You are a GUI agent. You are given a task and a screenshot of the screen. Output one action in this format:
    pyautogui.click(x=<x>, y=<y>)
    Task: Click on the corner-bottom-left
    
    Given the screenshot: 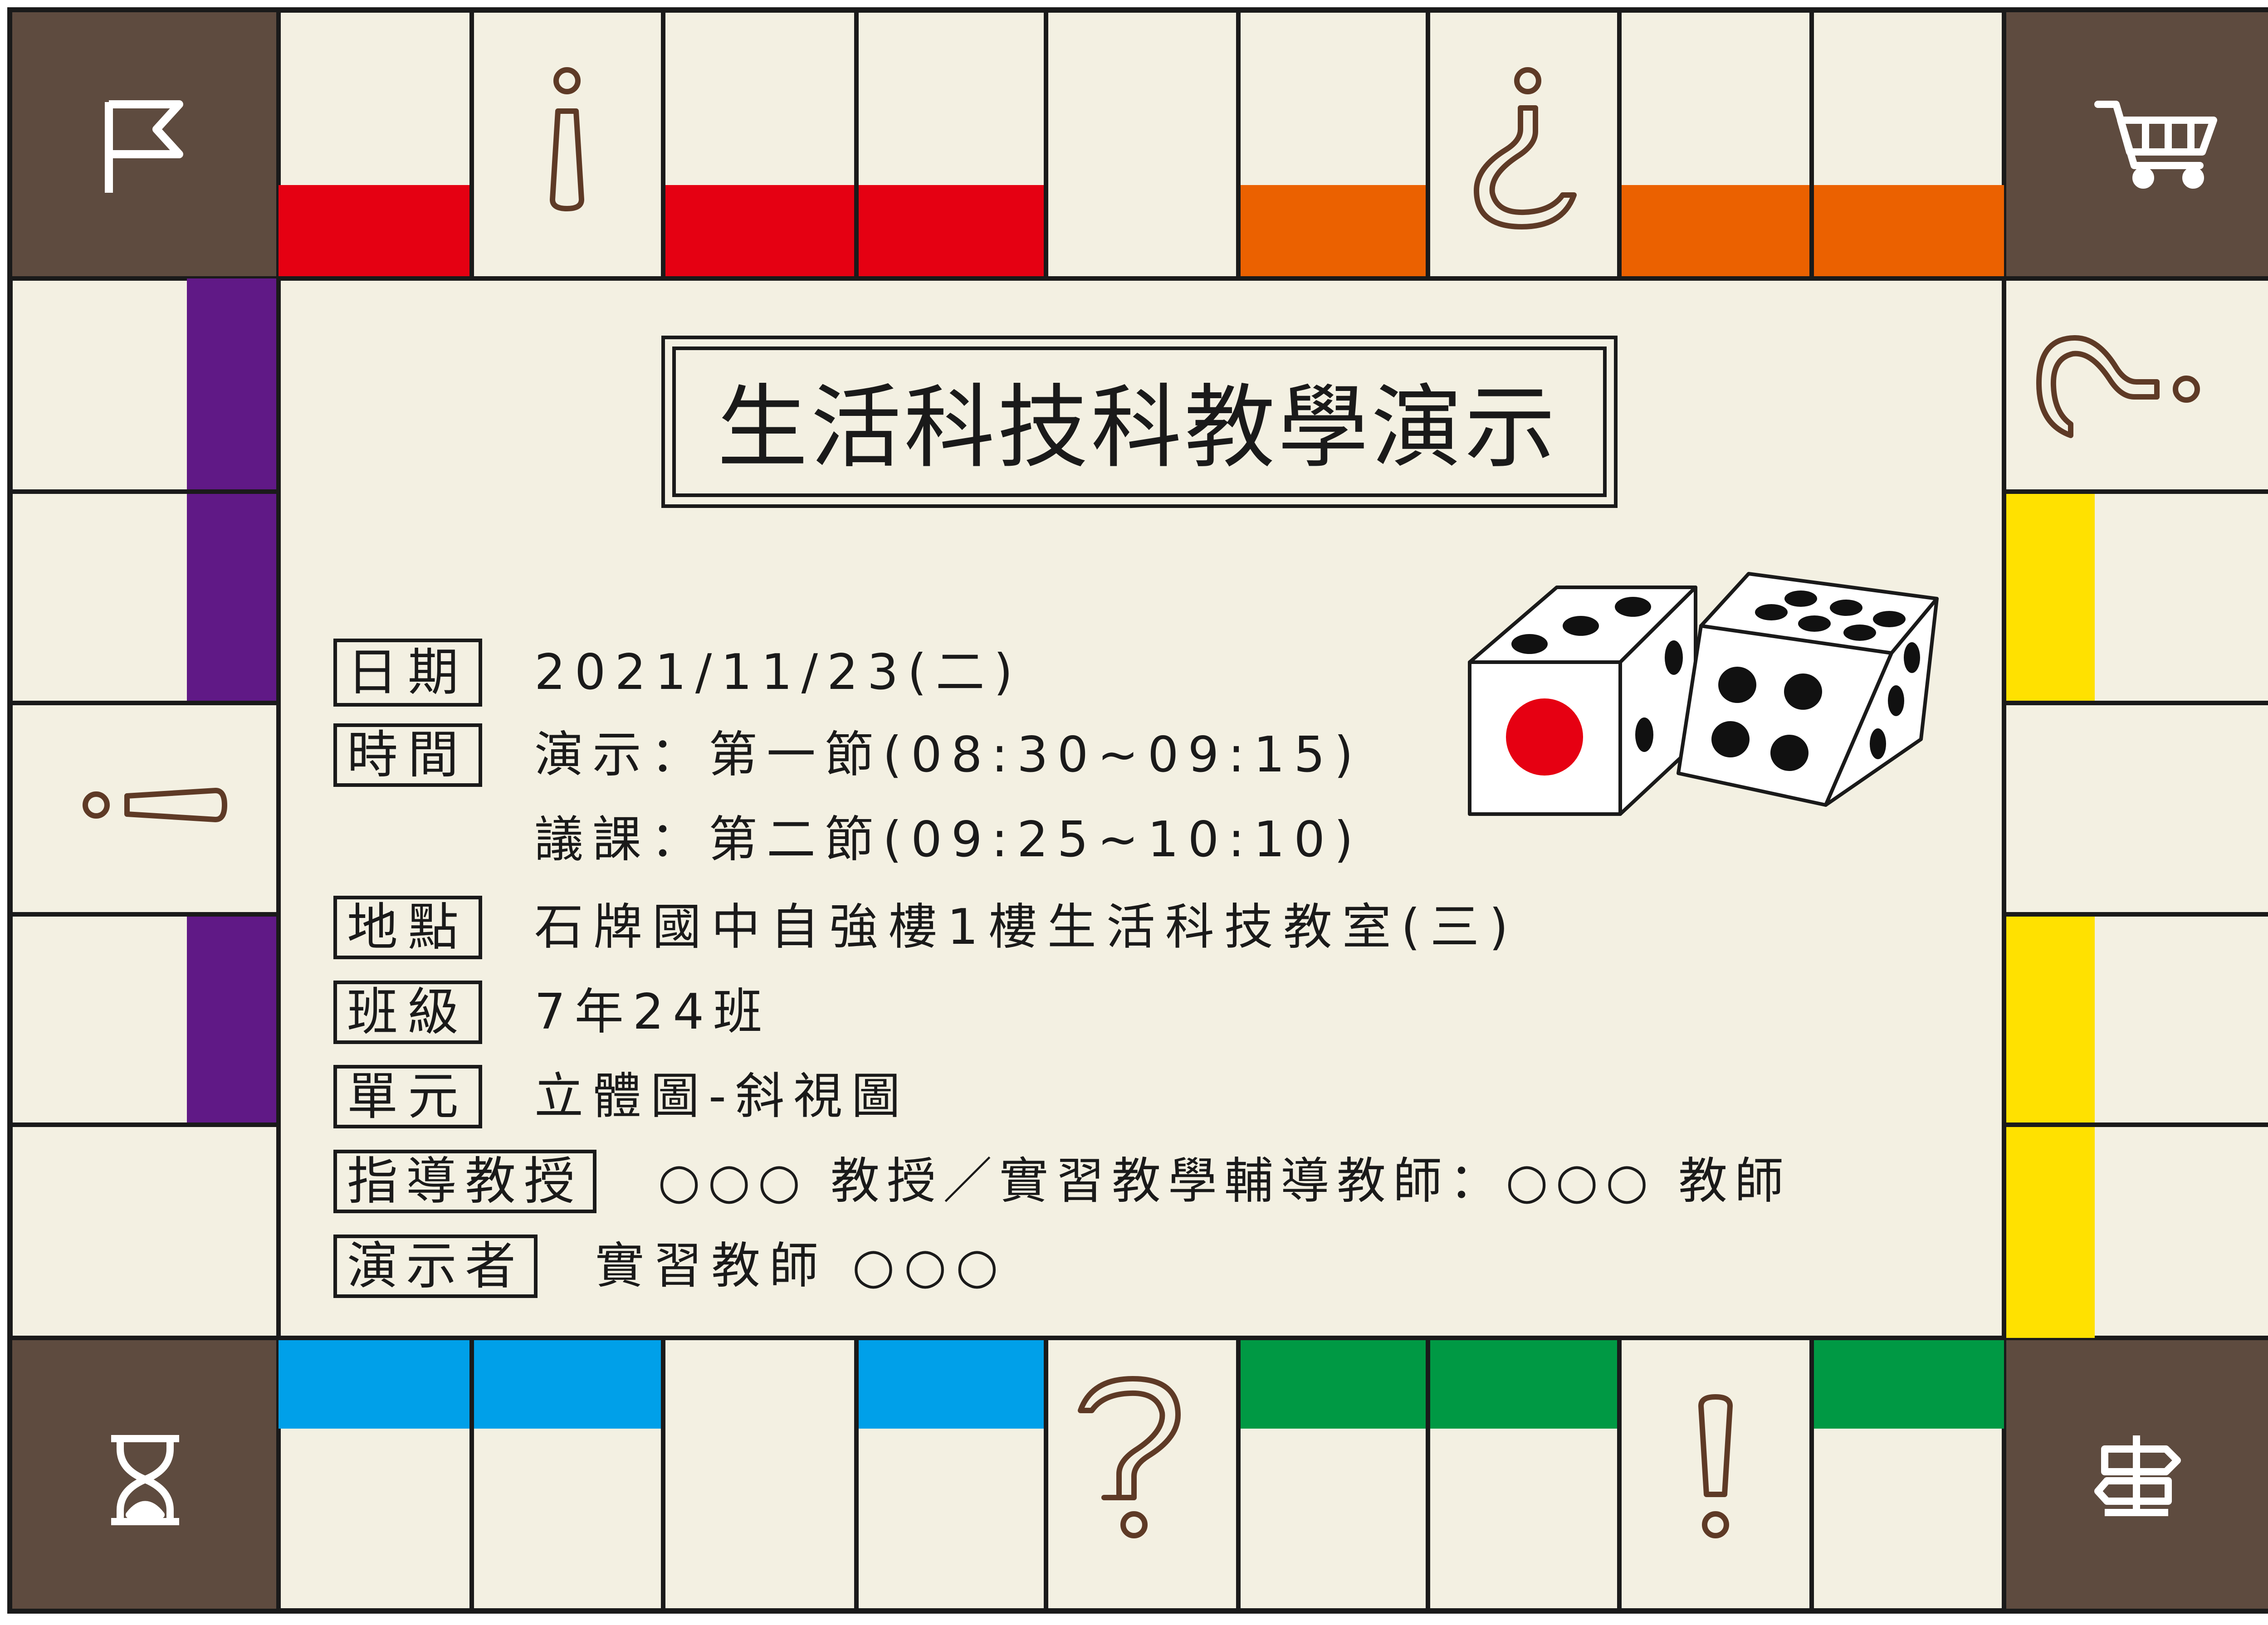 What is the action you would take?
    pyautogui.click(x=144, y=1474)
    